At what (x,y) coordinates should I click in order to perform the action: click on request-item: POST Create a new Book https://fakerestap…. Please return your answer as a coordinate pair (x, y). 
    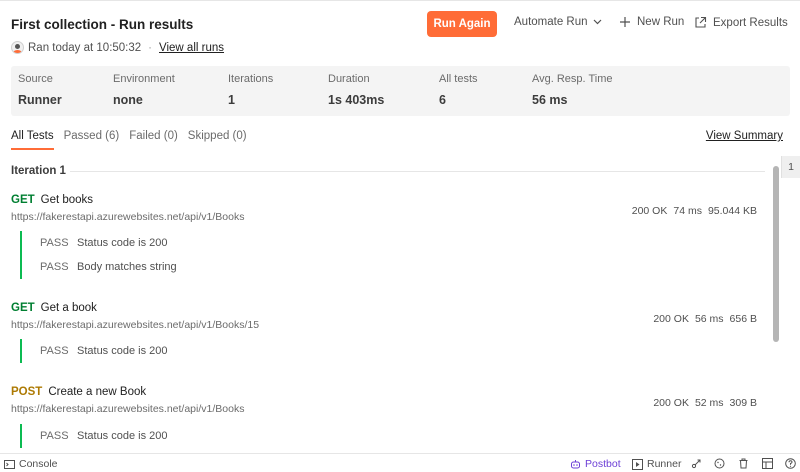
    Looking at the image, I should click on (391, 417).